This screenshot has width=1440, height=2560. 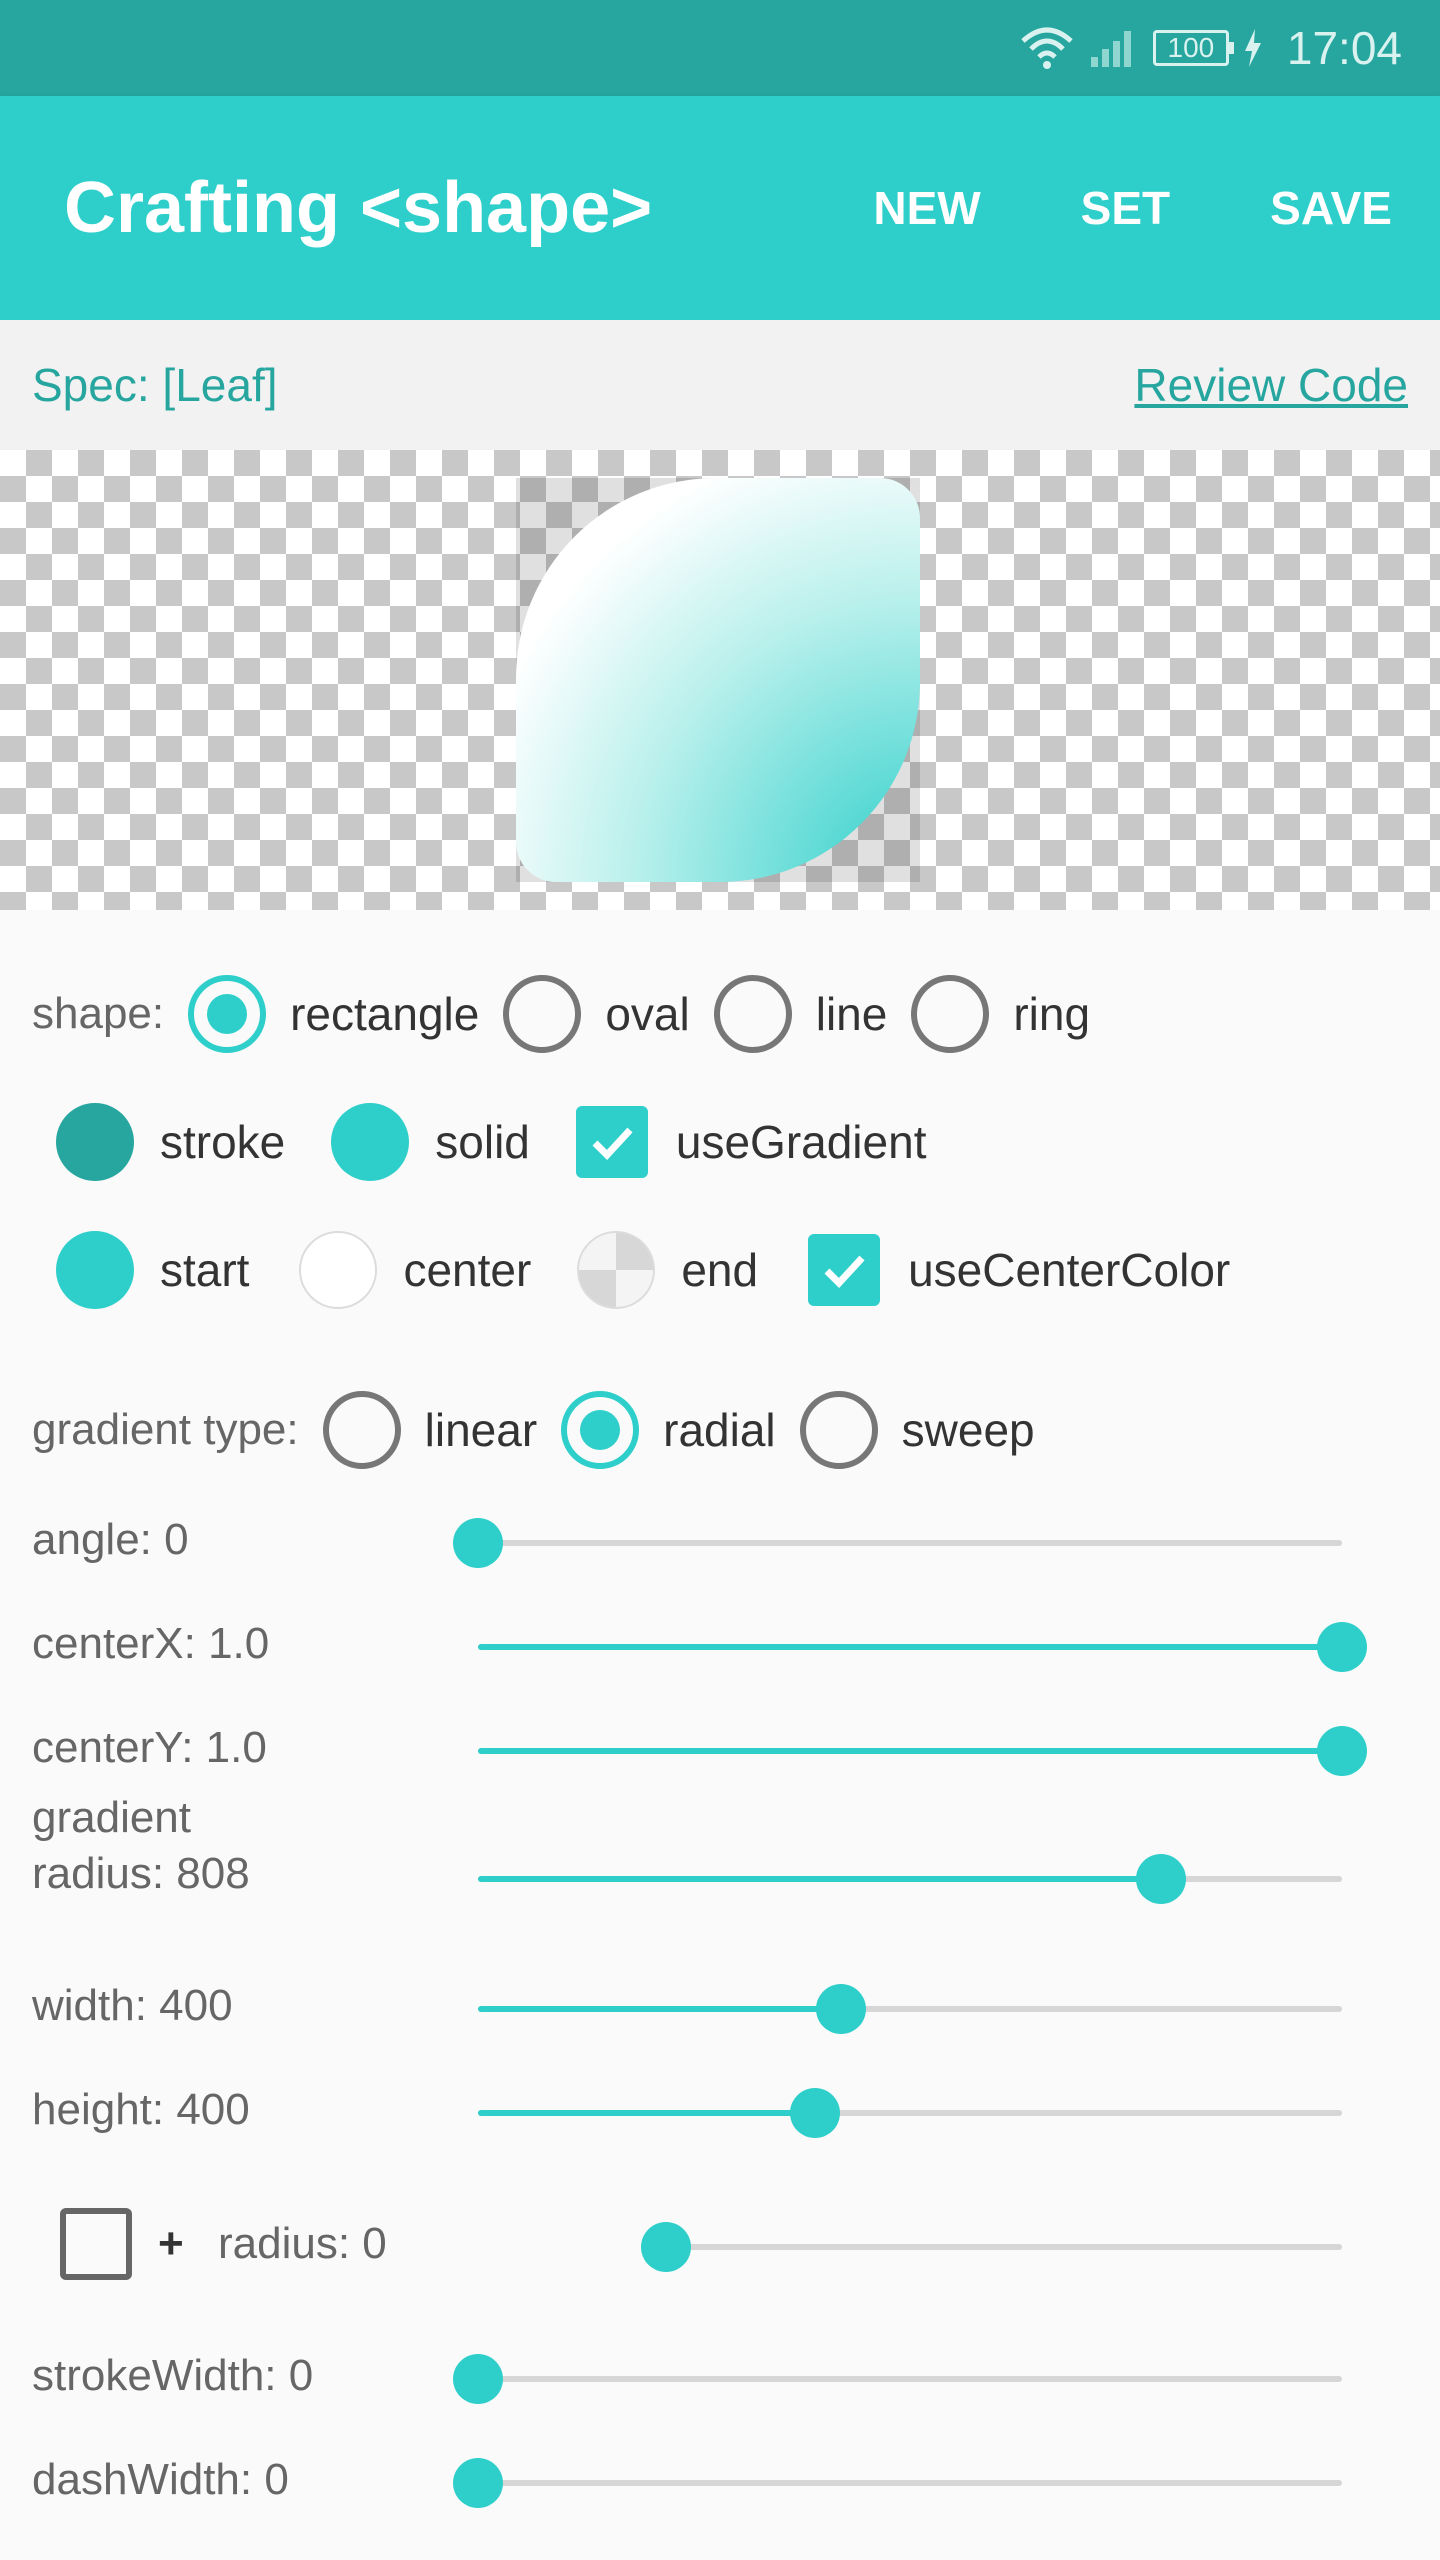 I want to click on stroke-width-slider, so click(x=897, y=2379).